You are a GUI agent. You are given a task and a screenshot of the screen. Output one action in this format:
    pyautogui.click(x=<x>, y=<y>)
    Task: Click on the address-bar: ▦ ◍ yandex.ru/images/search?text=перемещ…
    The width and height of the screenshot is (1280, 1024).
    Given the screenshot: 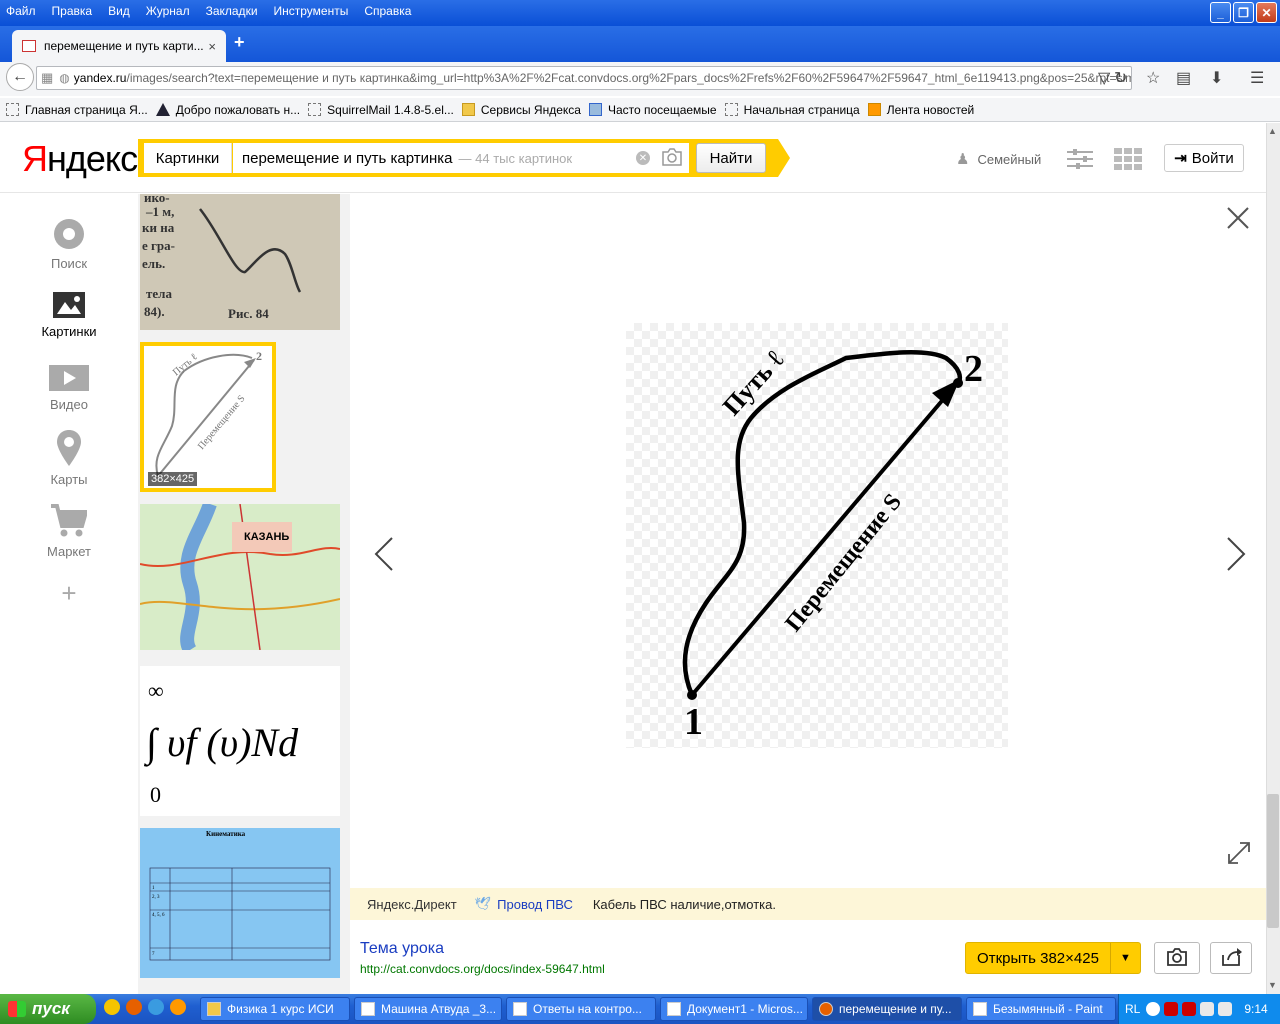 What is the action you would take?
    pyautogui.click(x=584, y=78)
    